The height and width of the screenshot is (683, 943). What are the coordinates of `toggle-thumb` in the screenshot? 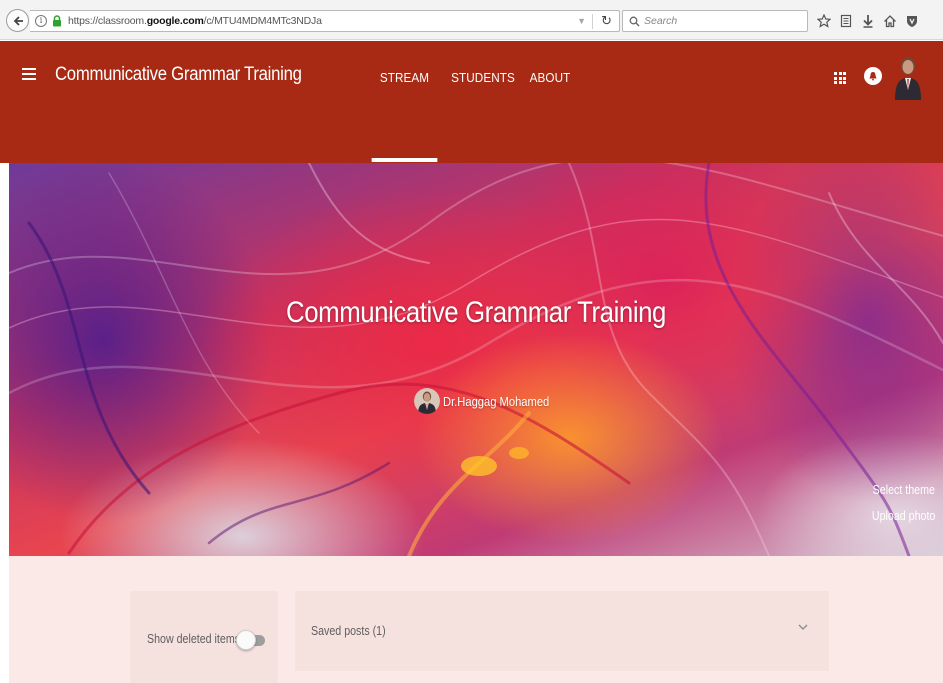 It's located at (246, 640).